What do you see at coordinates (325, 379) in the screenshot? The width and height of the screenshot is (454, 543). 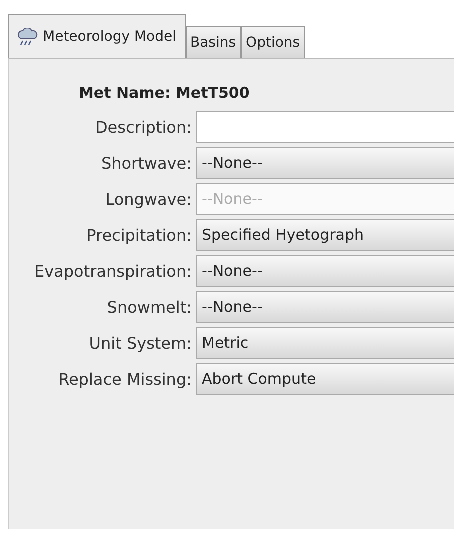 I see `dropdown: Abort Compute` at bounding box center [325, 379].